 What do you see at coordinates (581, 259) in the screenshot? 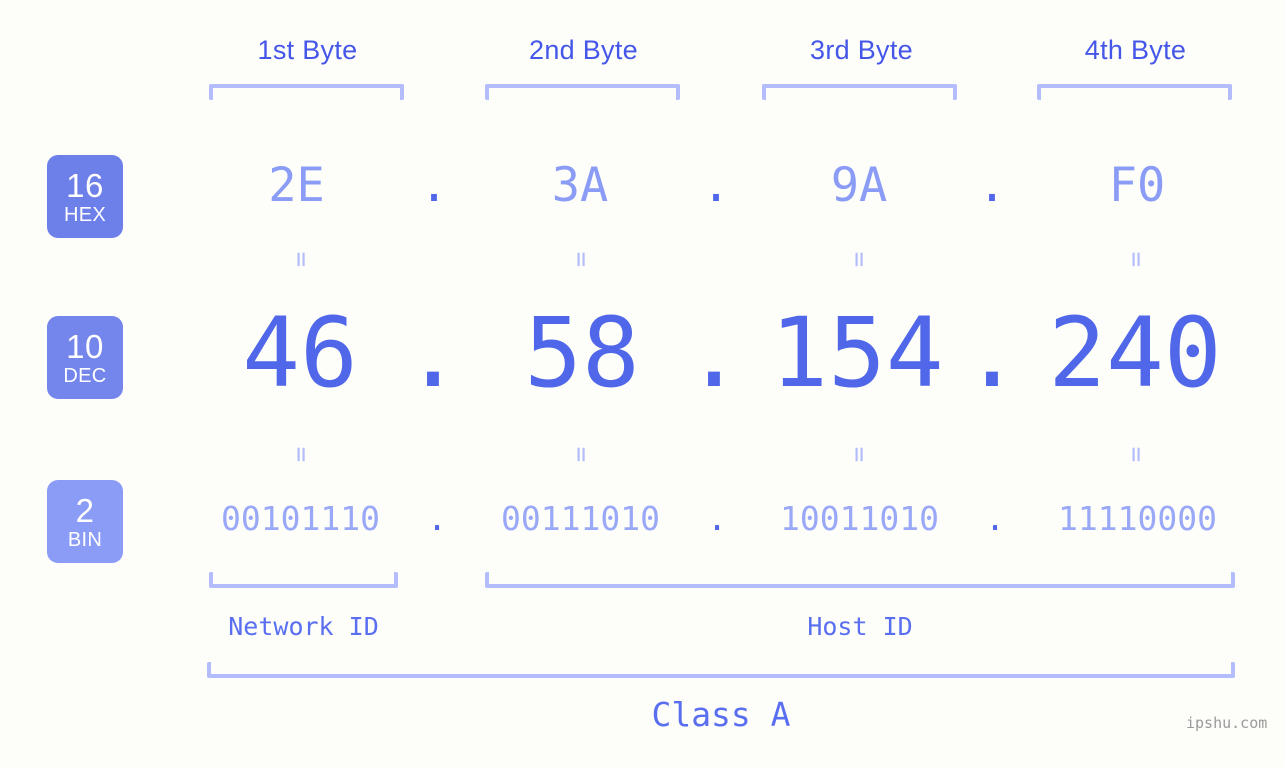
I see `equals-icon-hex-dec-2: =` at bounding box center [581, 259].